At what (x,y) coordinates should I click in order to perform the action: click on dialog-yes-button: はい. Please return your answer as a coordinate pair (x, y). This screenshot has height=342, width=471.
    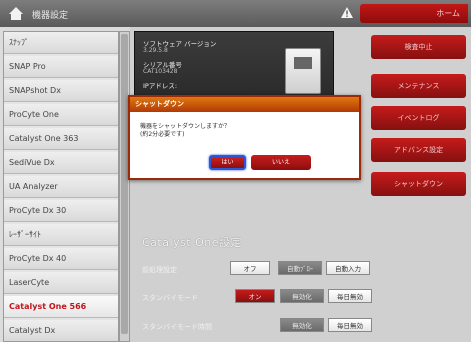
    Looking at the image, I should click on (227, 162).